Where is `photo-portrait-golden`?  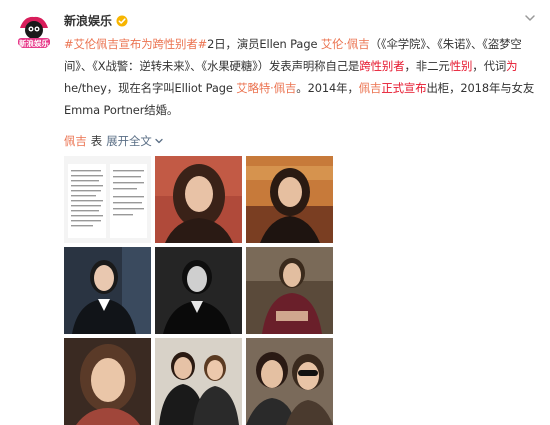 photo-portrait-golden is located at coordinates (289, 199).